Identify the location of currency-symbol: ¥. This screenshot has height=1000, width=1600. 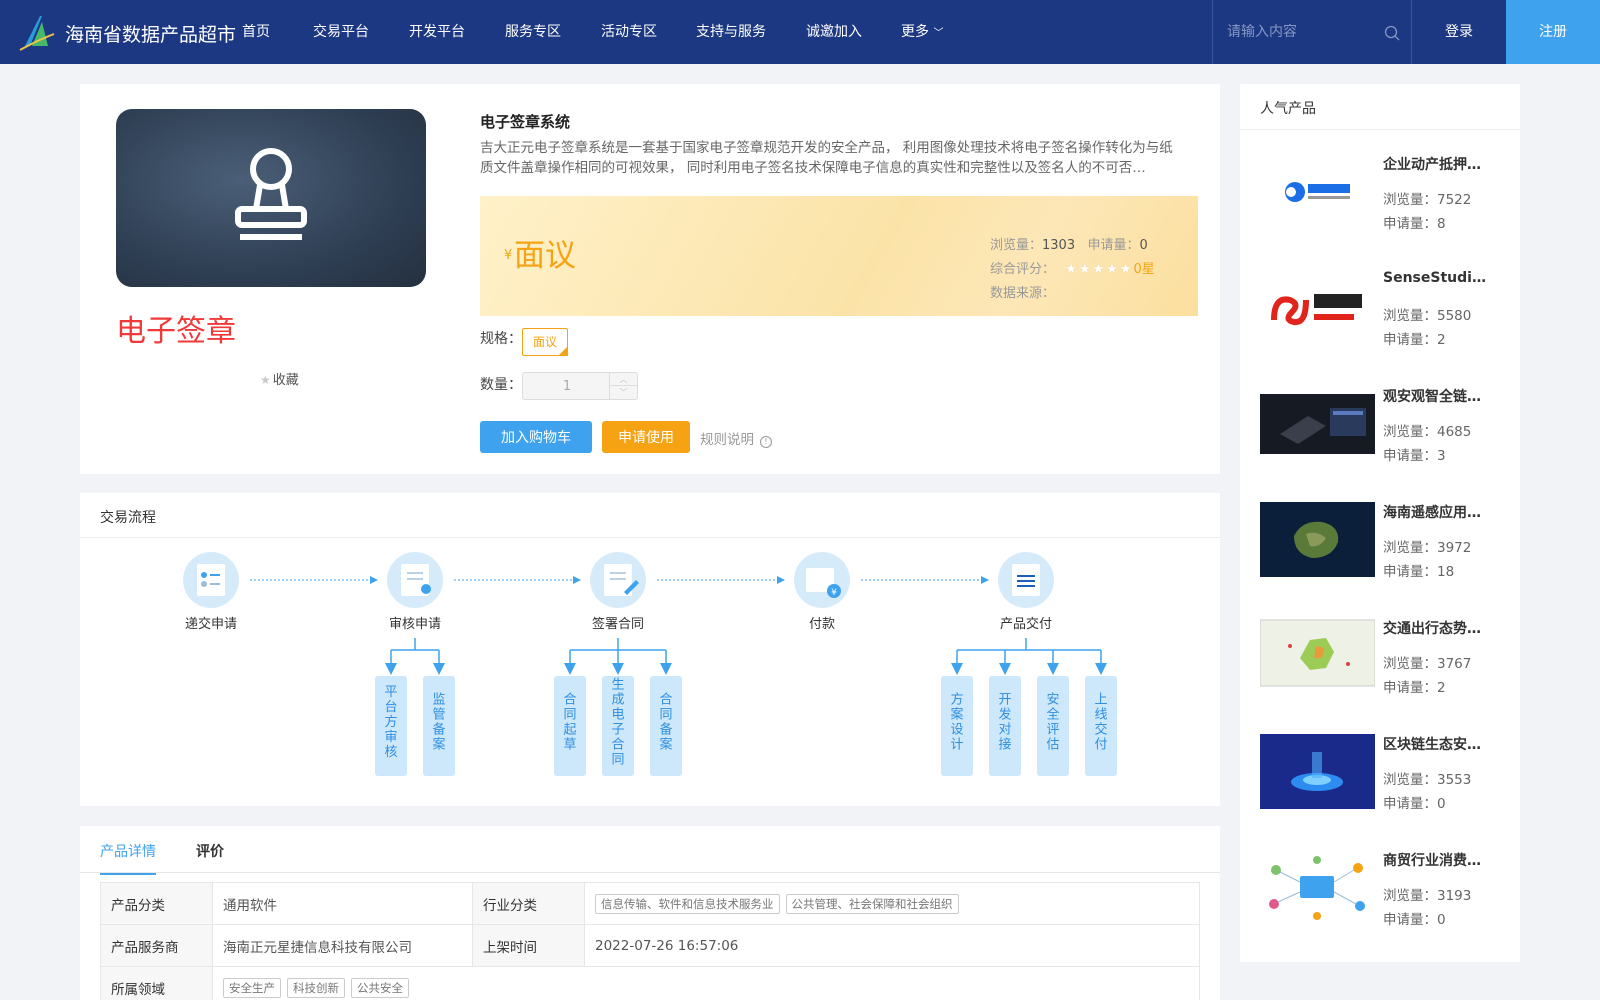
(508, 255).